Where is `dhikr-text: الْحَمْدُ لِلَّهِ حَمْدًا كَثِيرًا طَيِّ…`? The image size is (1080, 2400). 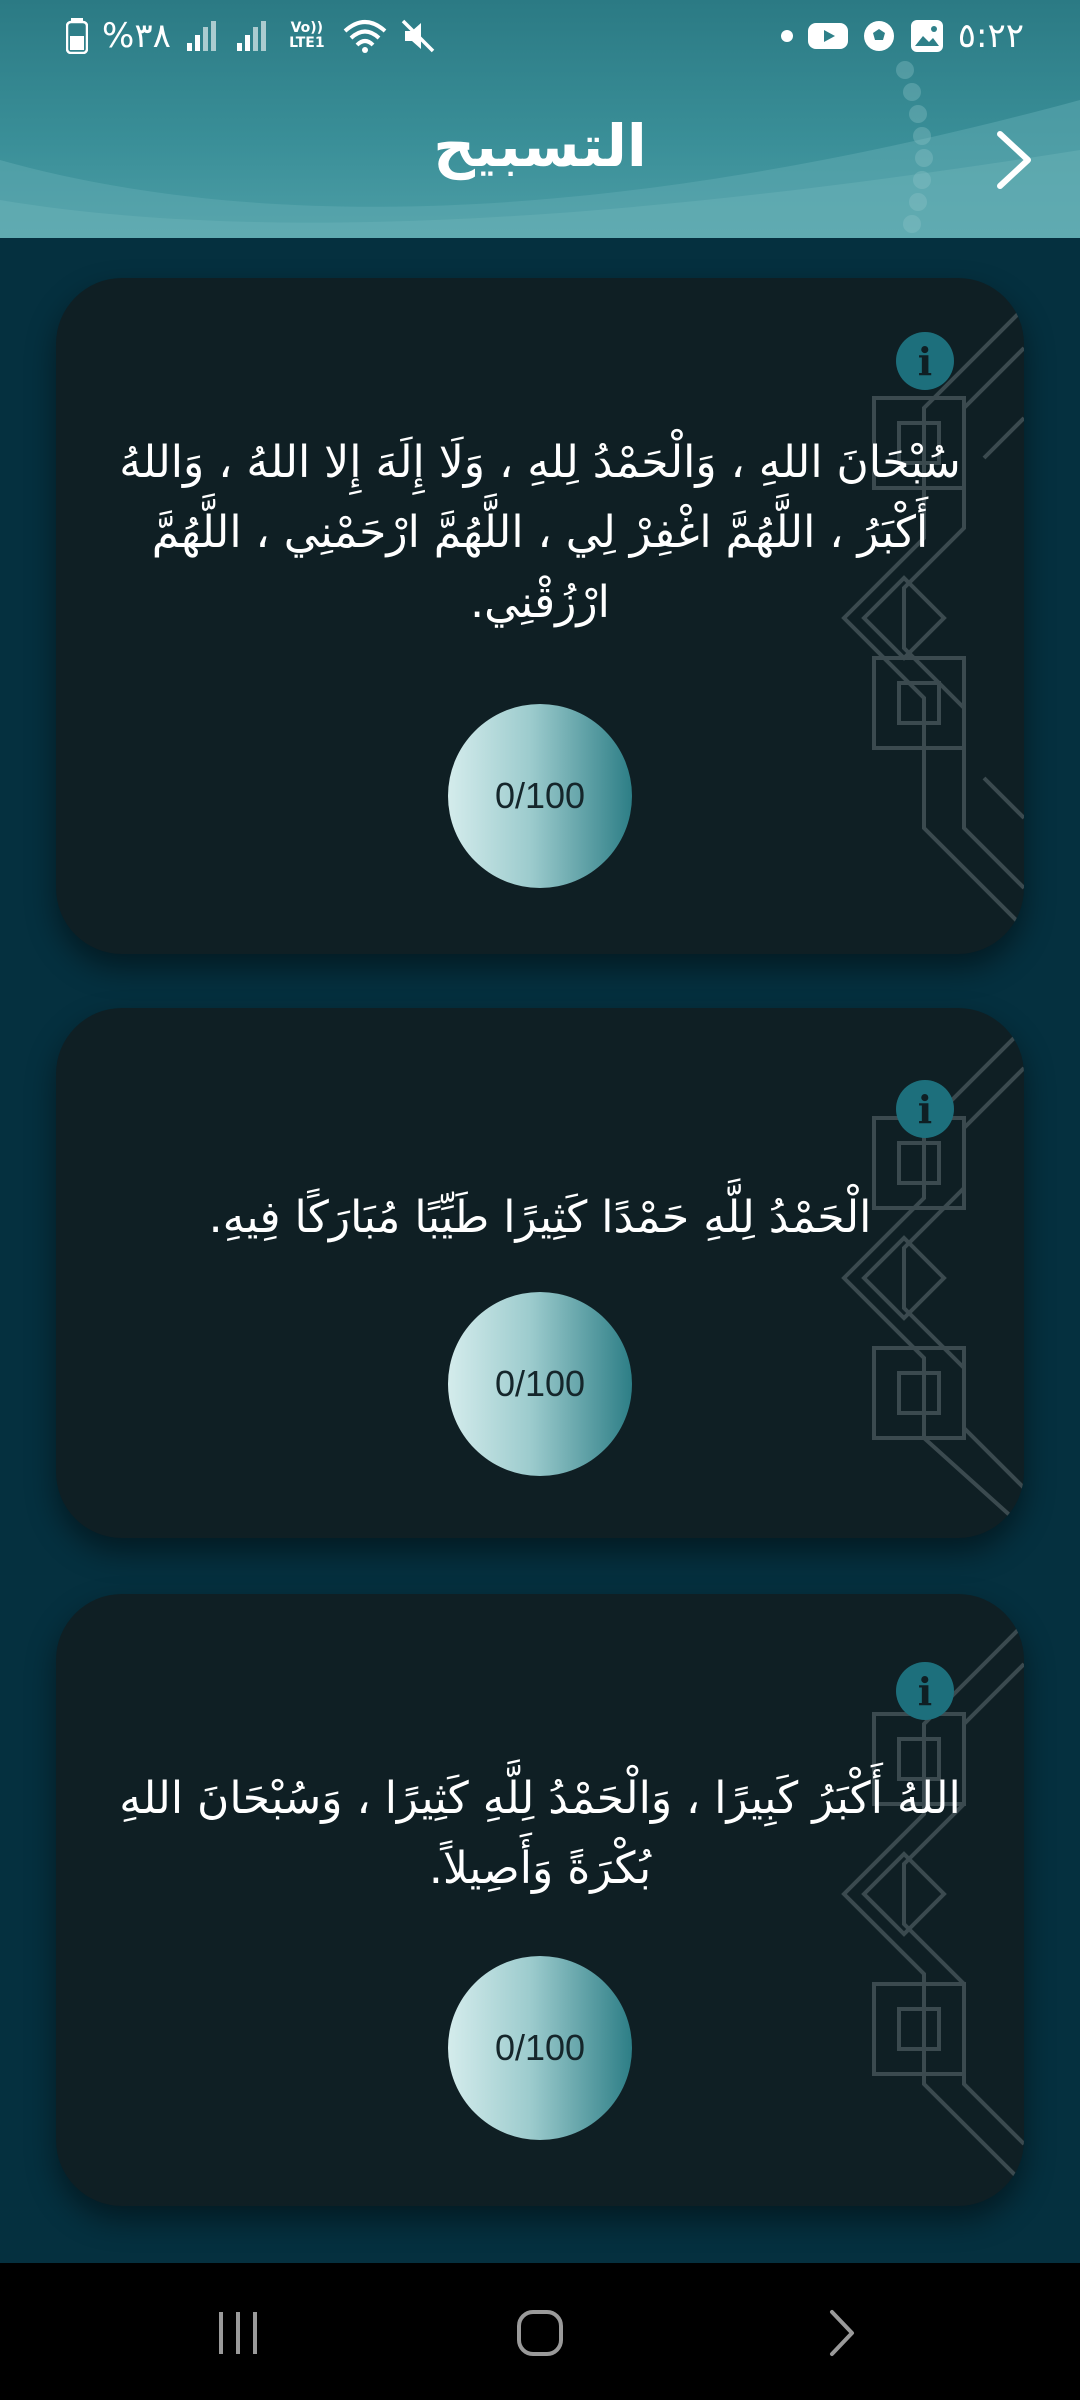 dhikr-text: الْحَمْدُ لِلَّهِ حَمْدًا كَثِيرًا طَيِّ… is located at coordinates (540, 1217).